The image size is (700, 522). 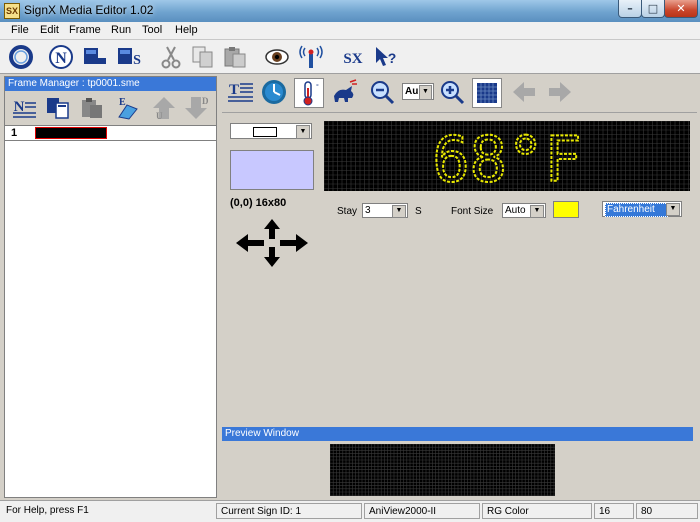 I want to click on font-size-select: Auto ▼, so click(x=524, y=210).